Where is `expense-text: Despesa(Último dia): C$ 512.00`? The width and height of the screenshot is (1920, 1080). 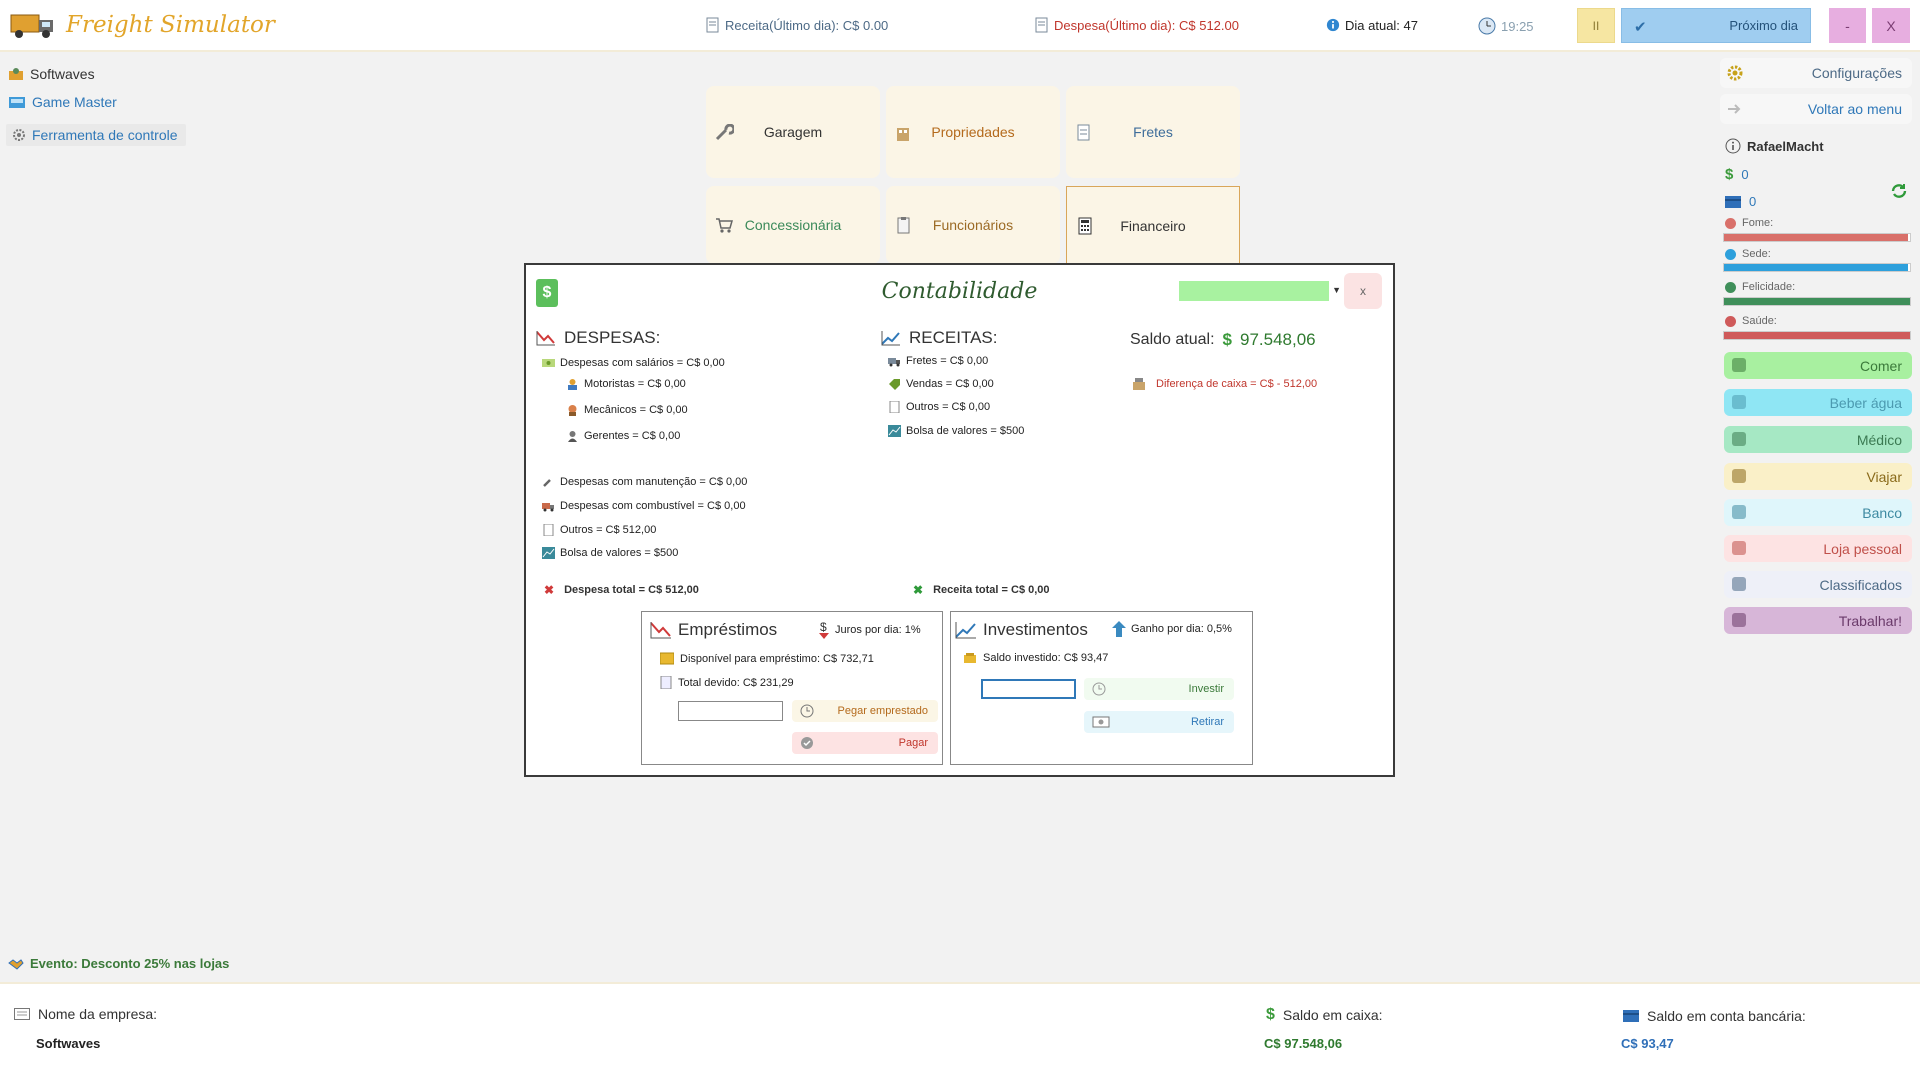 expense-text: Despesa(Último dia): C$ 512.00 is located at coordinates (1146, 25).